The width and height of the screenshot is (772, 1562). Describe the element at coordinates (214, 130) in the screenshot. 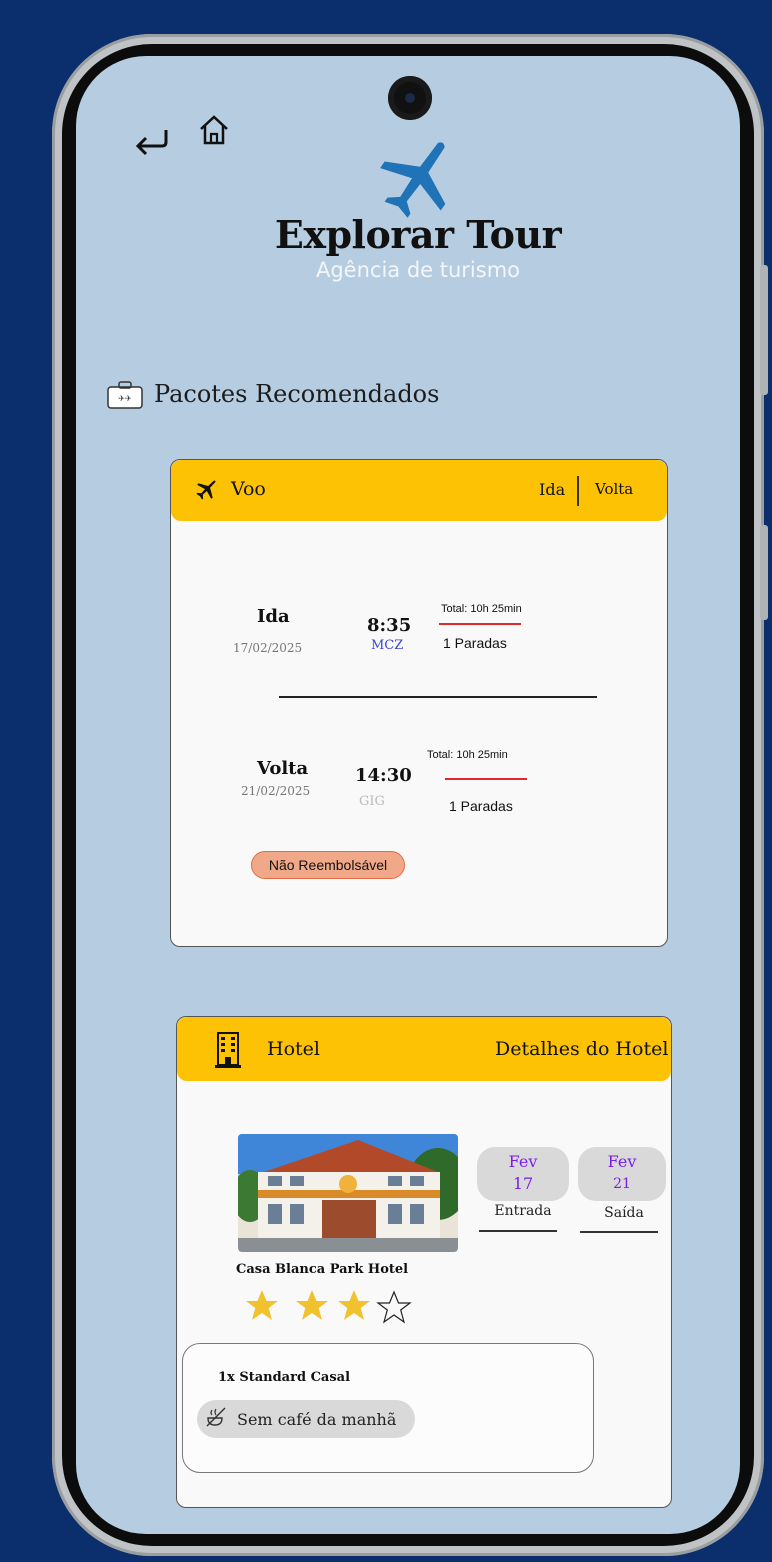

I see `home-icon` at that location.